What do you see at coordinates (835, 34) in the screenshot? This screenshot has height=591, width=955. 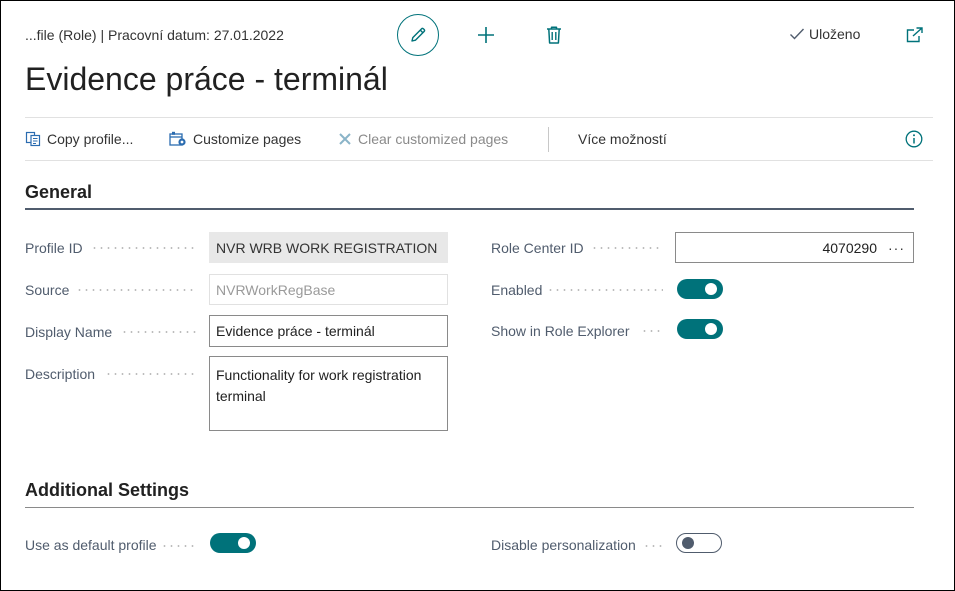 I see `saved-label: Uloženo` at bounding box center [835, 34].